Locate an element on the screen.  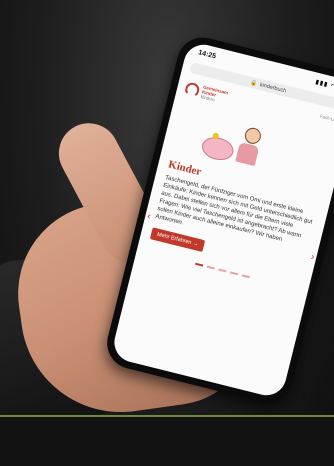
logo-text: Gemeinsam Kinder fördern is located at coordinates (214, 94).